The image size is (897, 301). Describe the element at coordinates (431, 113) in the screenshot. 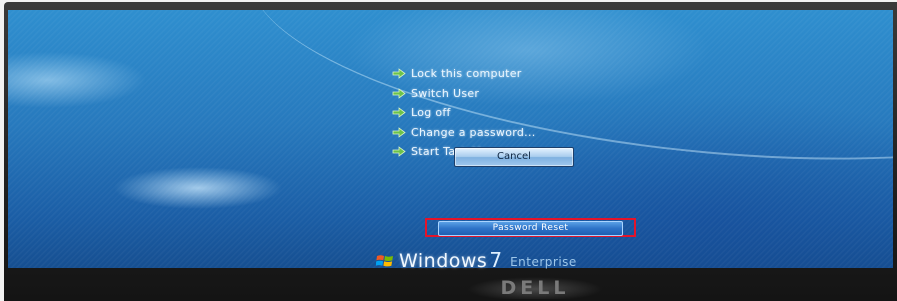

I see `menu-item-label: Log off` at that location.